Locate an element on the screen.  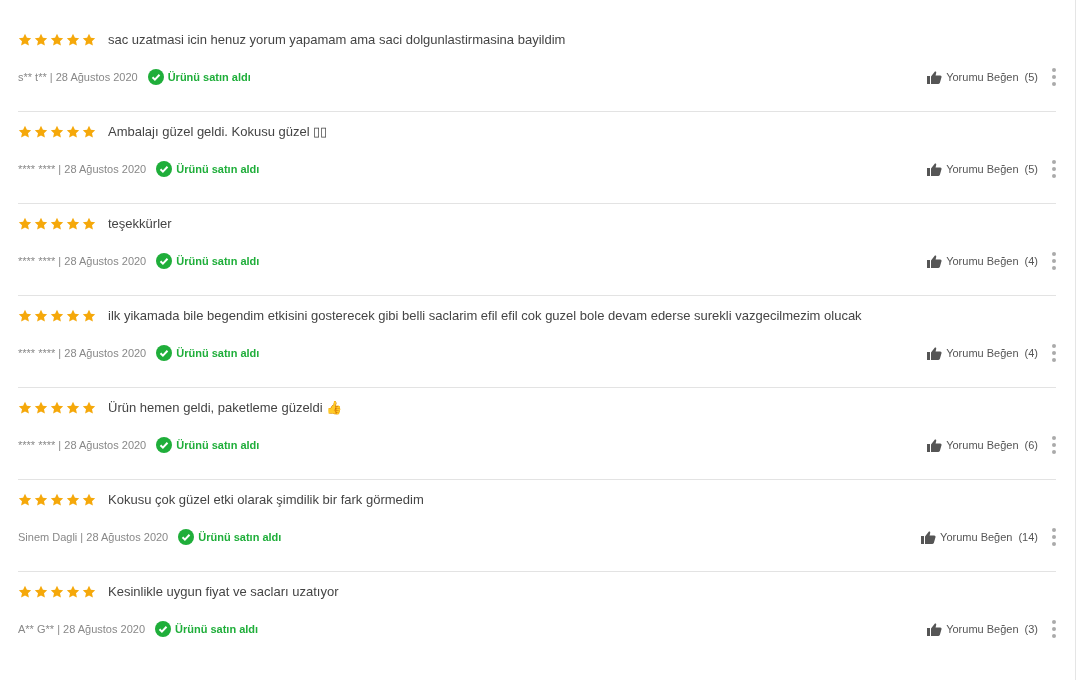
like-review-button: Yorumu Beğen (3) is located at coordinates (982, 629).